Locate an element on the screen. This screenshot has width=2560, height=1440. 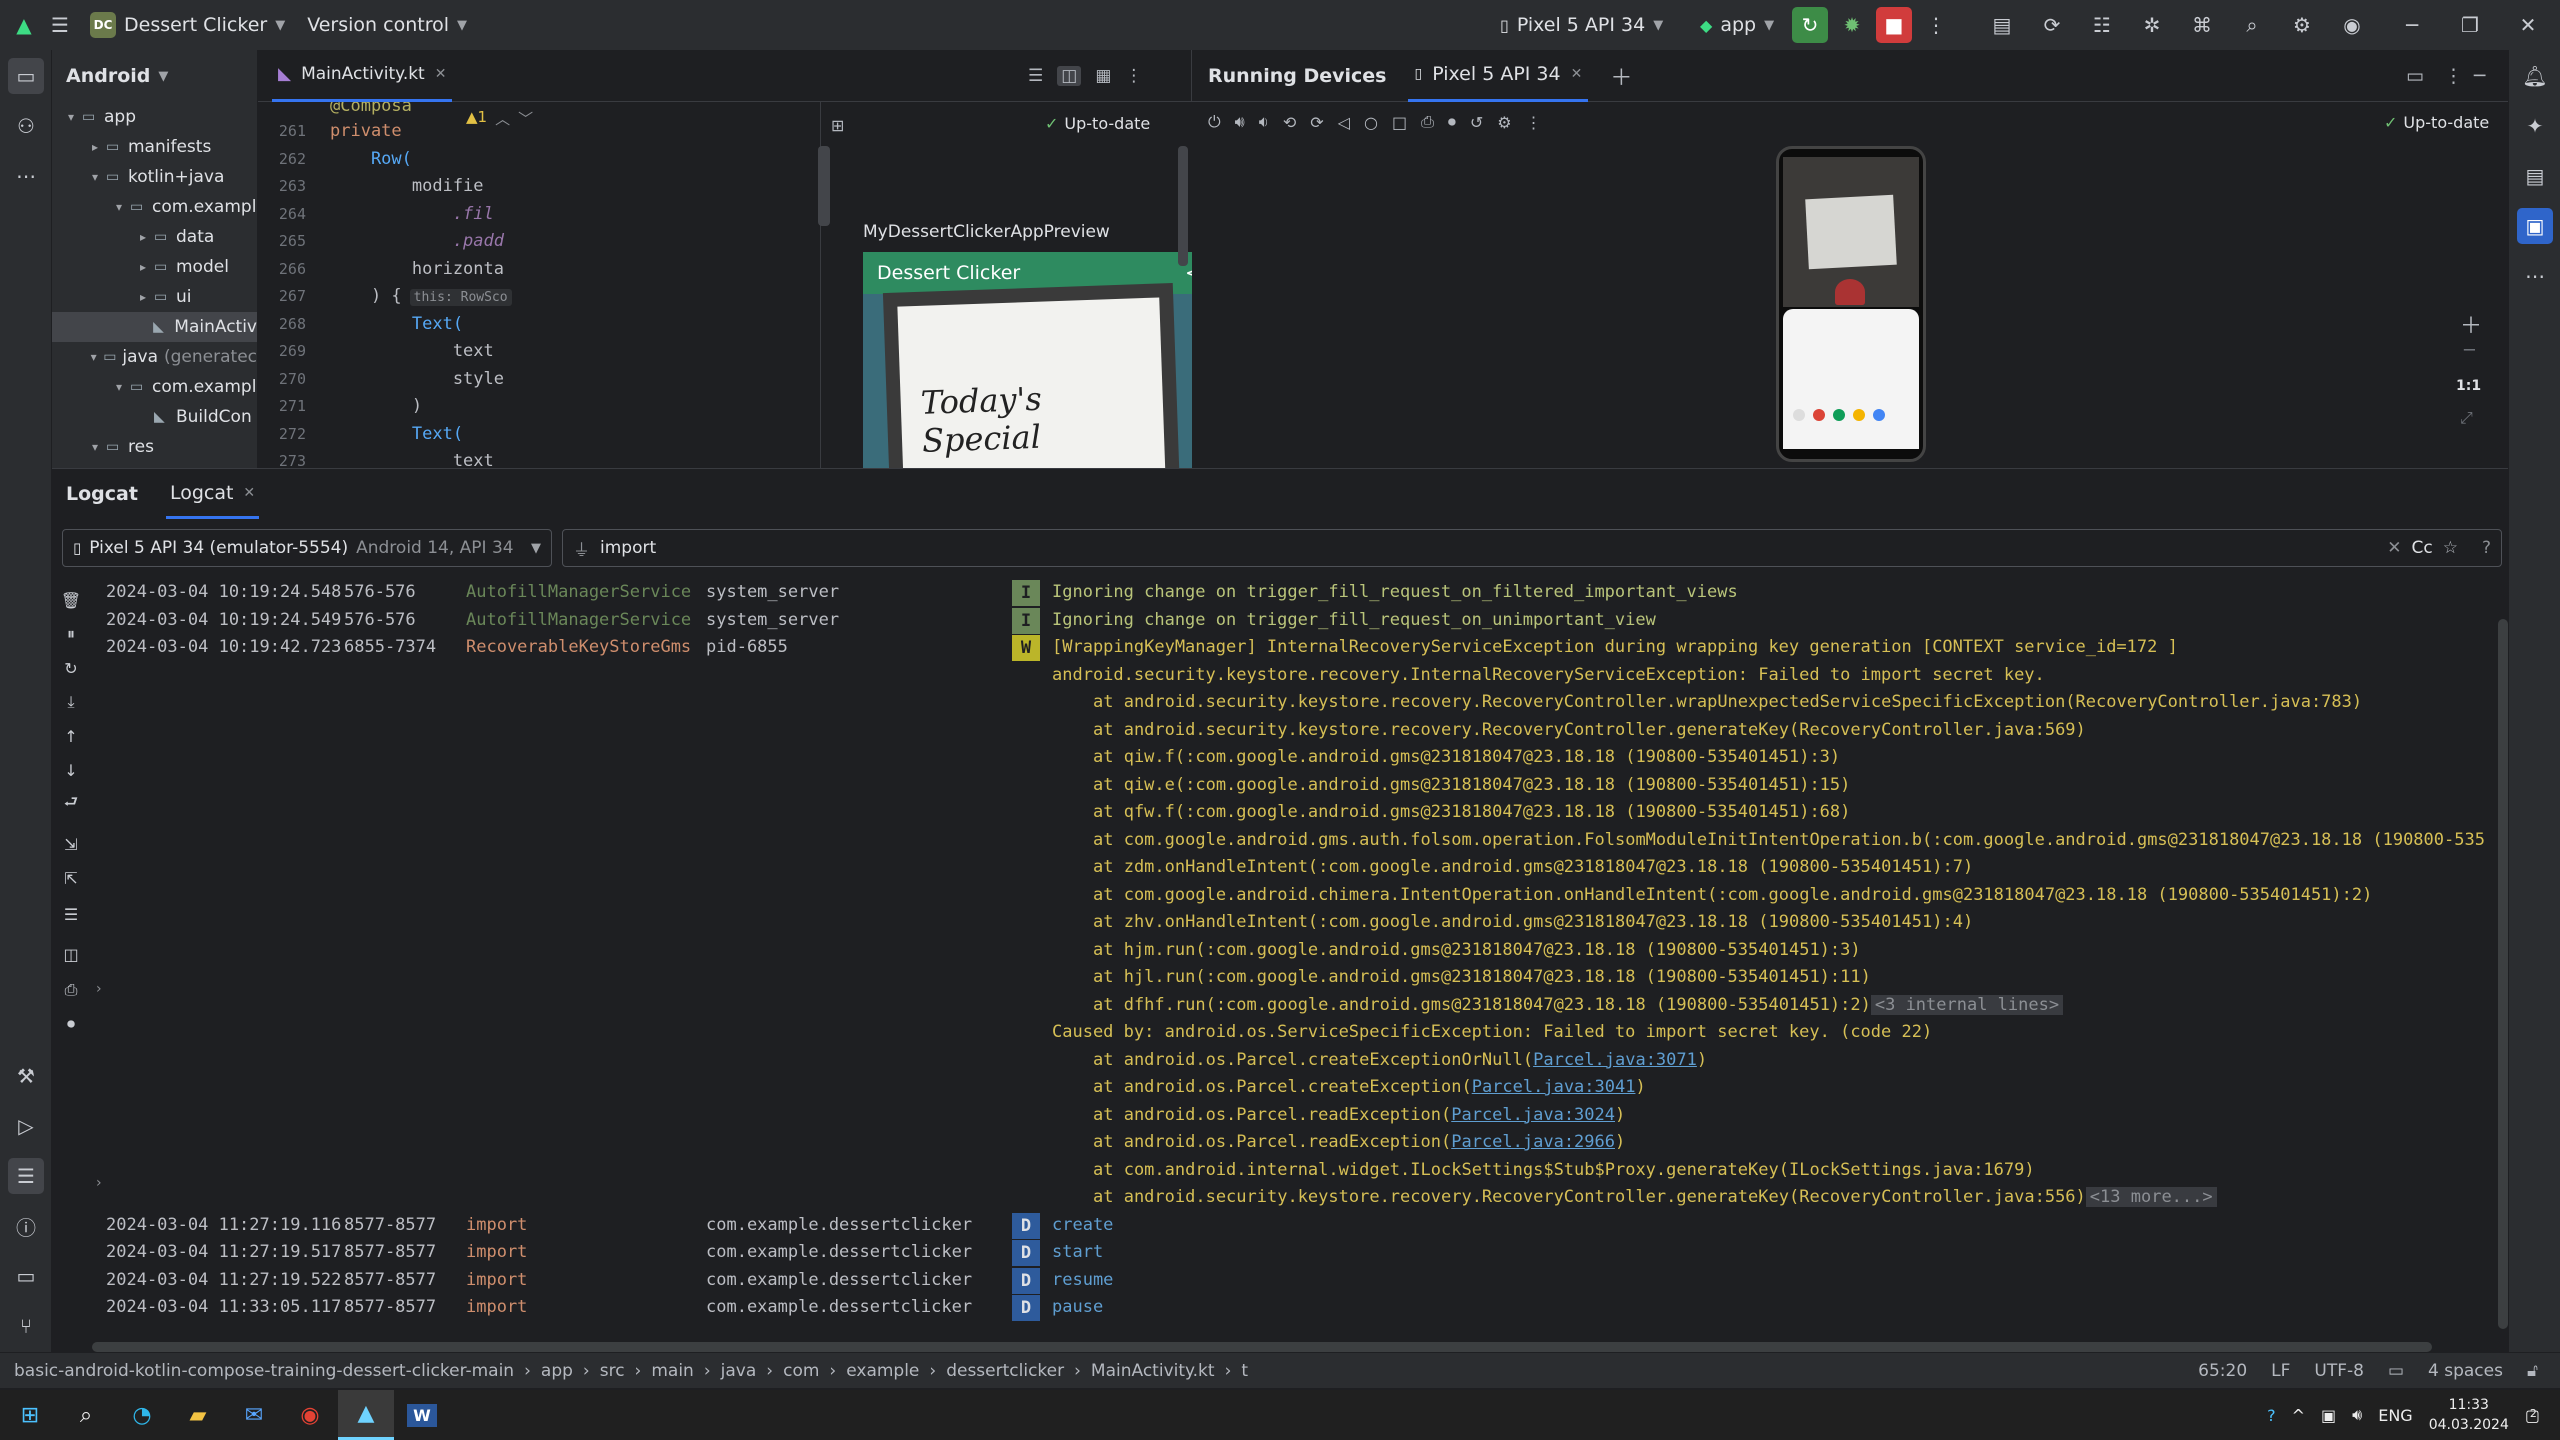
screen-capture-icon: ⎙ is located at coordinates (71, 990).